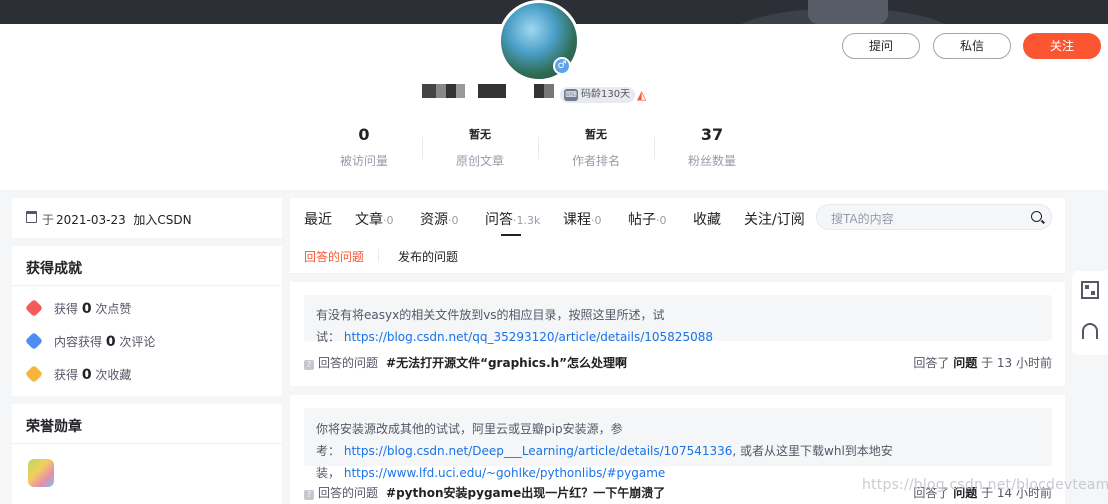 The image size is (1108, 504). What do you see at coordinates (881, 46) in the screenshot?
I see `ask-button: 提问` at bounding box center [881, 46].